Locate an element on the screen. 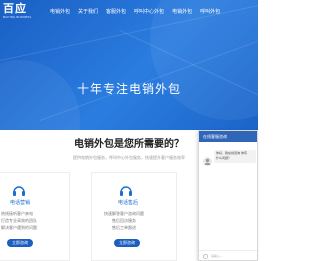 The image size is (320, 261). logo-text: 百应 is located at coordinates (15, 8).